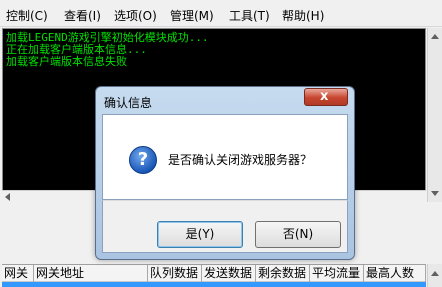 Image resolution: width=442 pixels, height=287 pixels. I want to click on table-vertical-scrollbar, so click(434, 275).